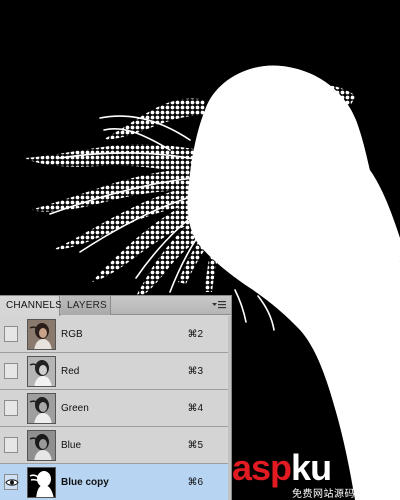  Describe the element at coordinates (41, 334) in the screenshot. I see `channel-thumbnail-rgb` at that location.